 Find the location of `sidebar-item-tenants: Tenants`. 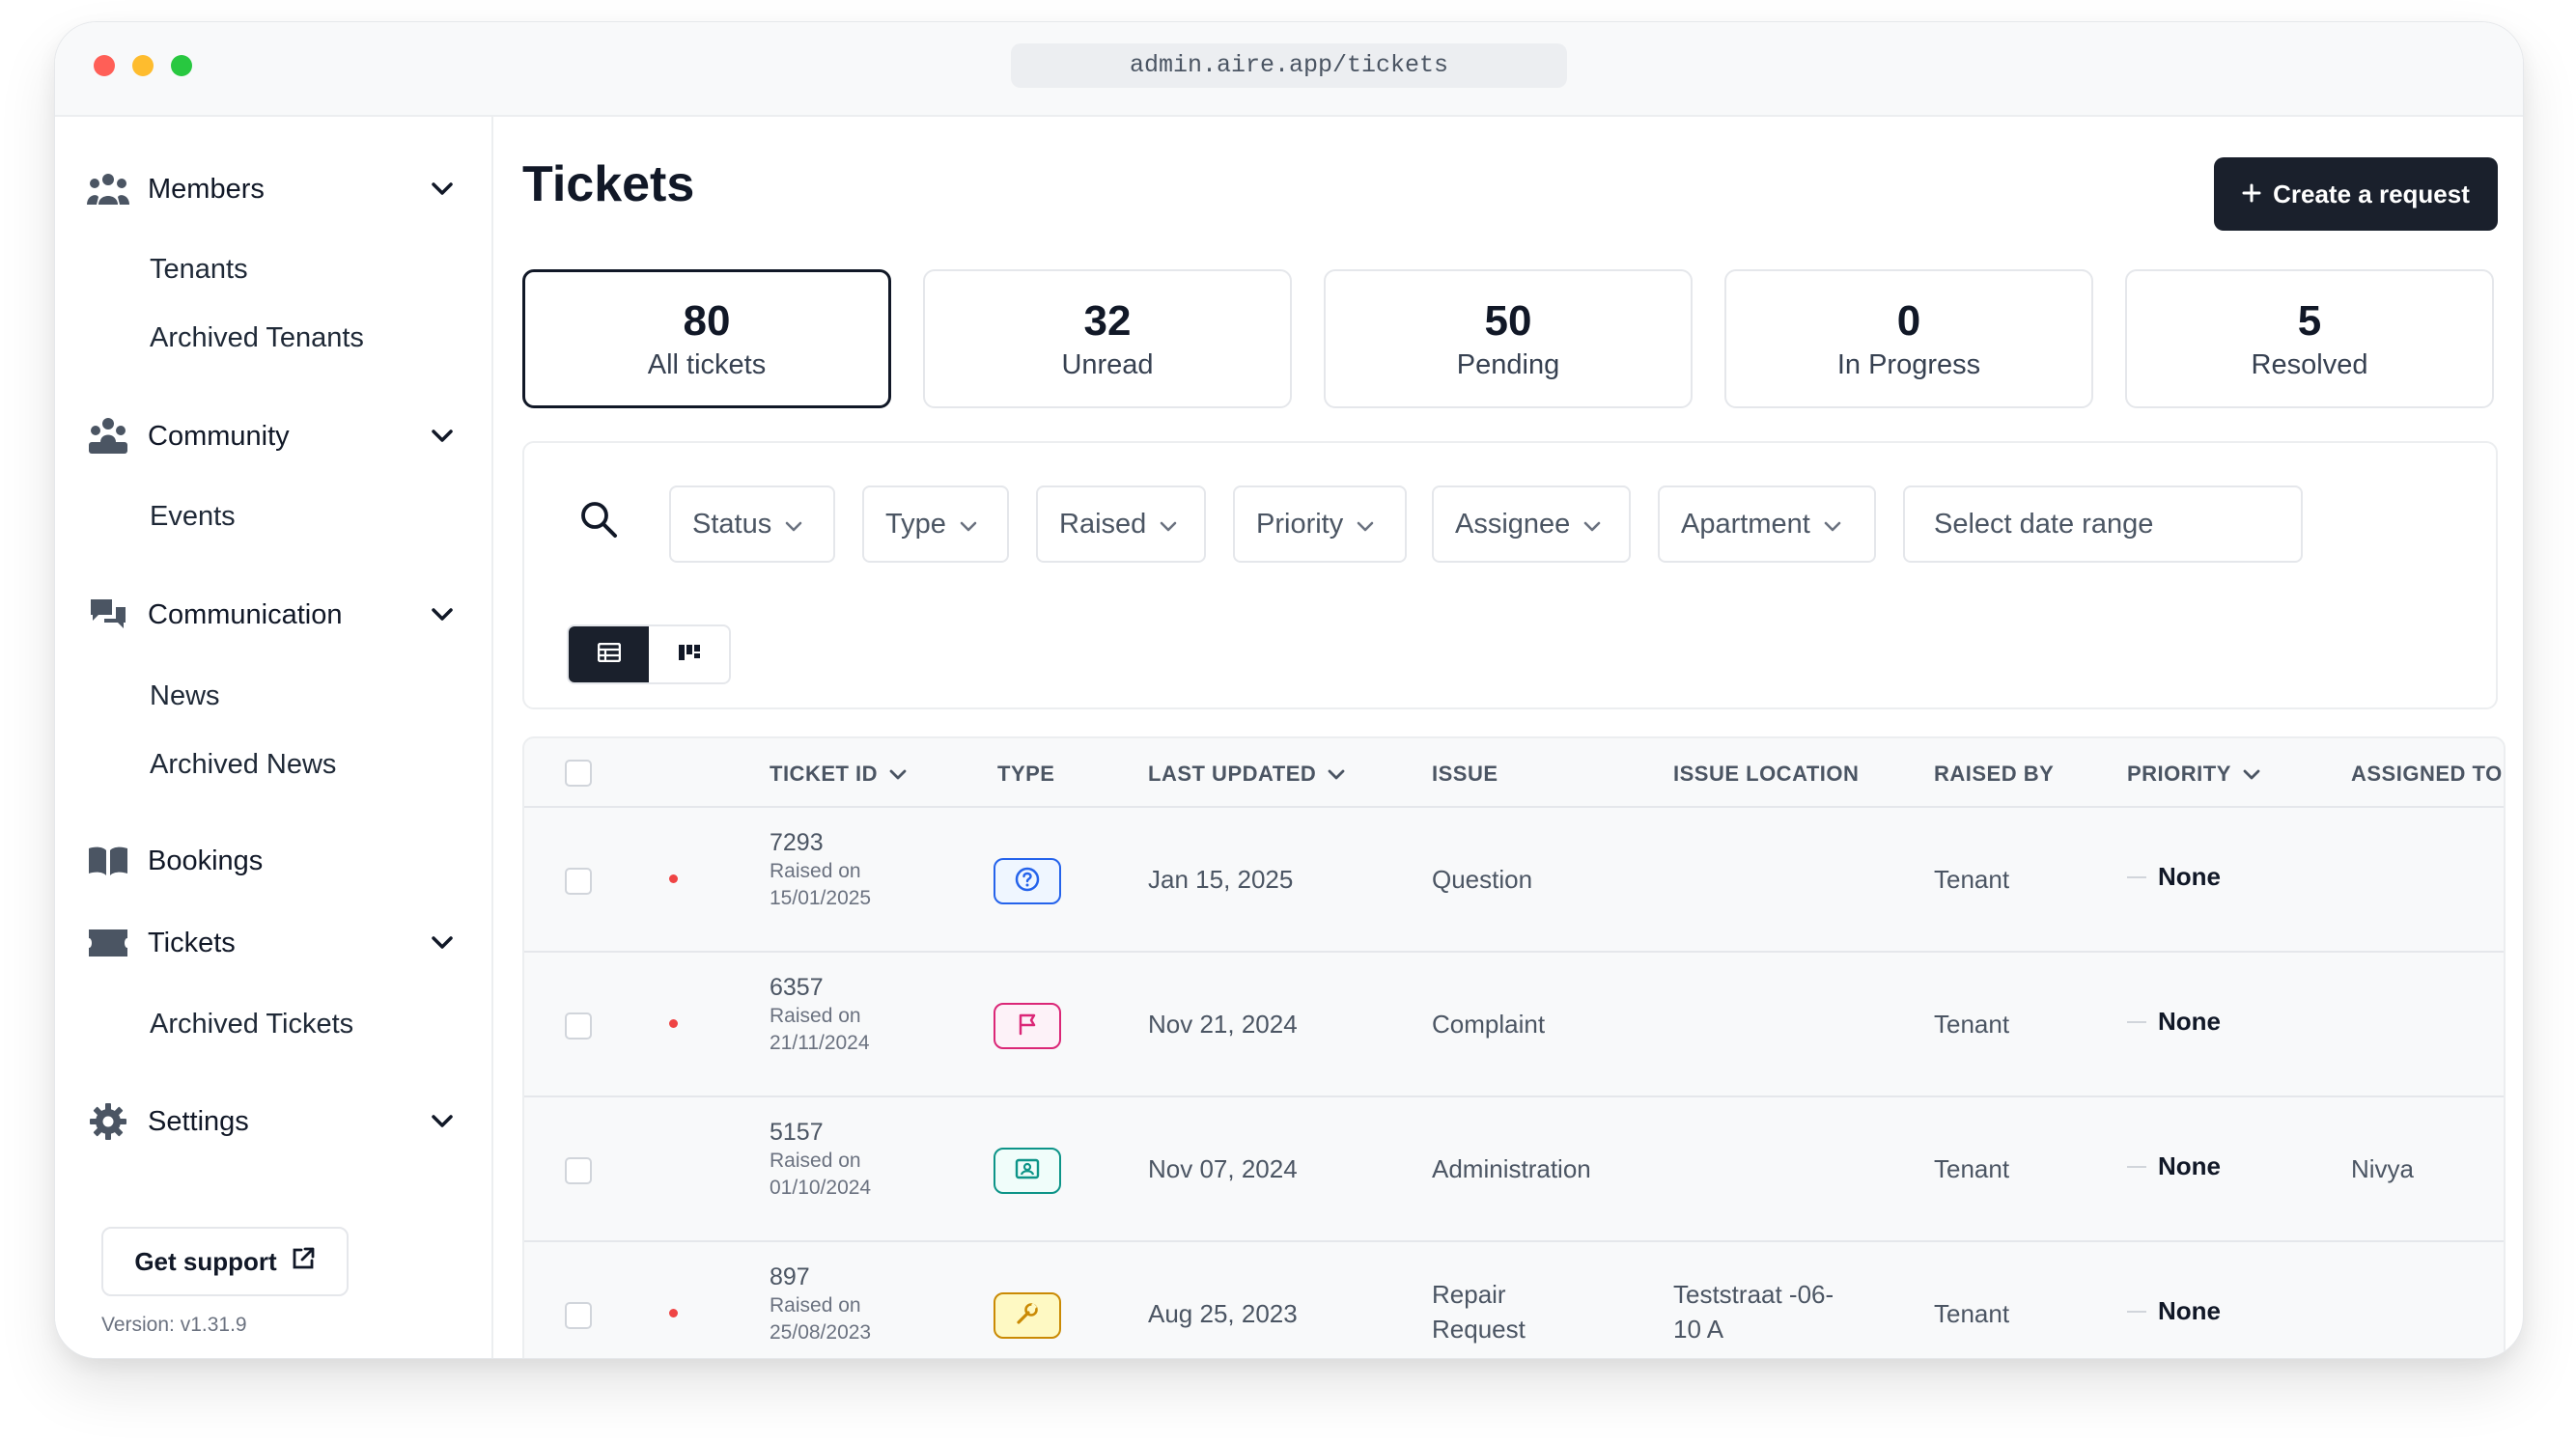

sidebar-item-tenants: Tenants is located at coordinates (199, 269).